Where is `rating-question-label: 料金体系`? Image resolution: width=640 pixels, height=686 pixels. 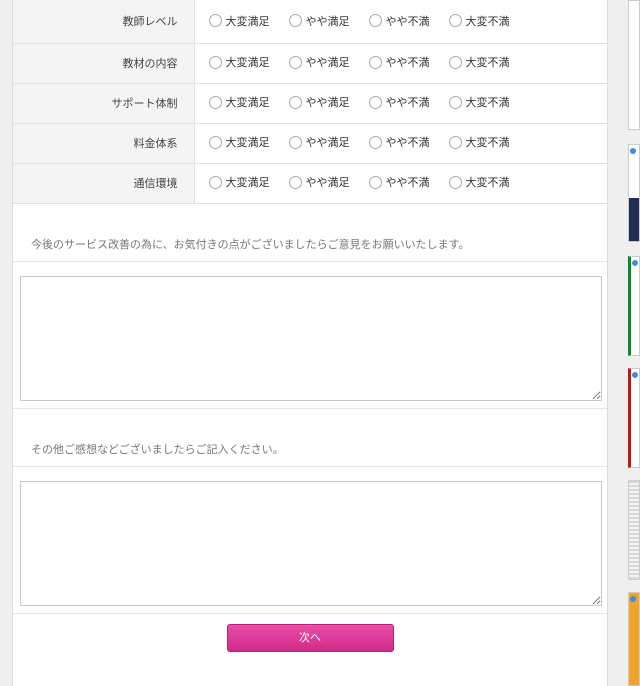 rating-question-label: 料金体系 is located at coordinates (104, 143).